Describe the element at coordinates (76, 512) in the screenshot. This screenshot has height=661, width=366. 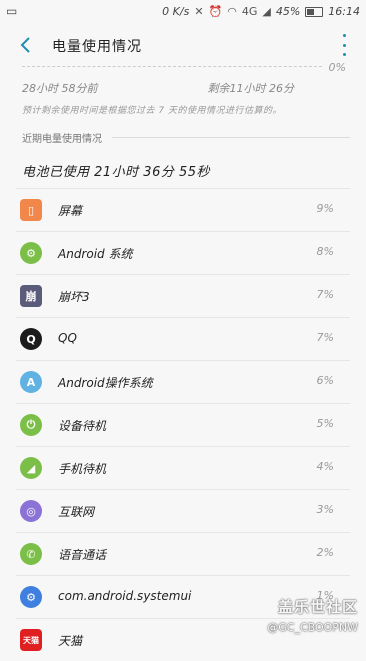
I see `app-name: 互联网` at that location.